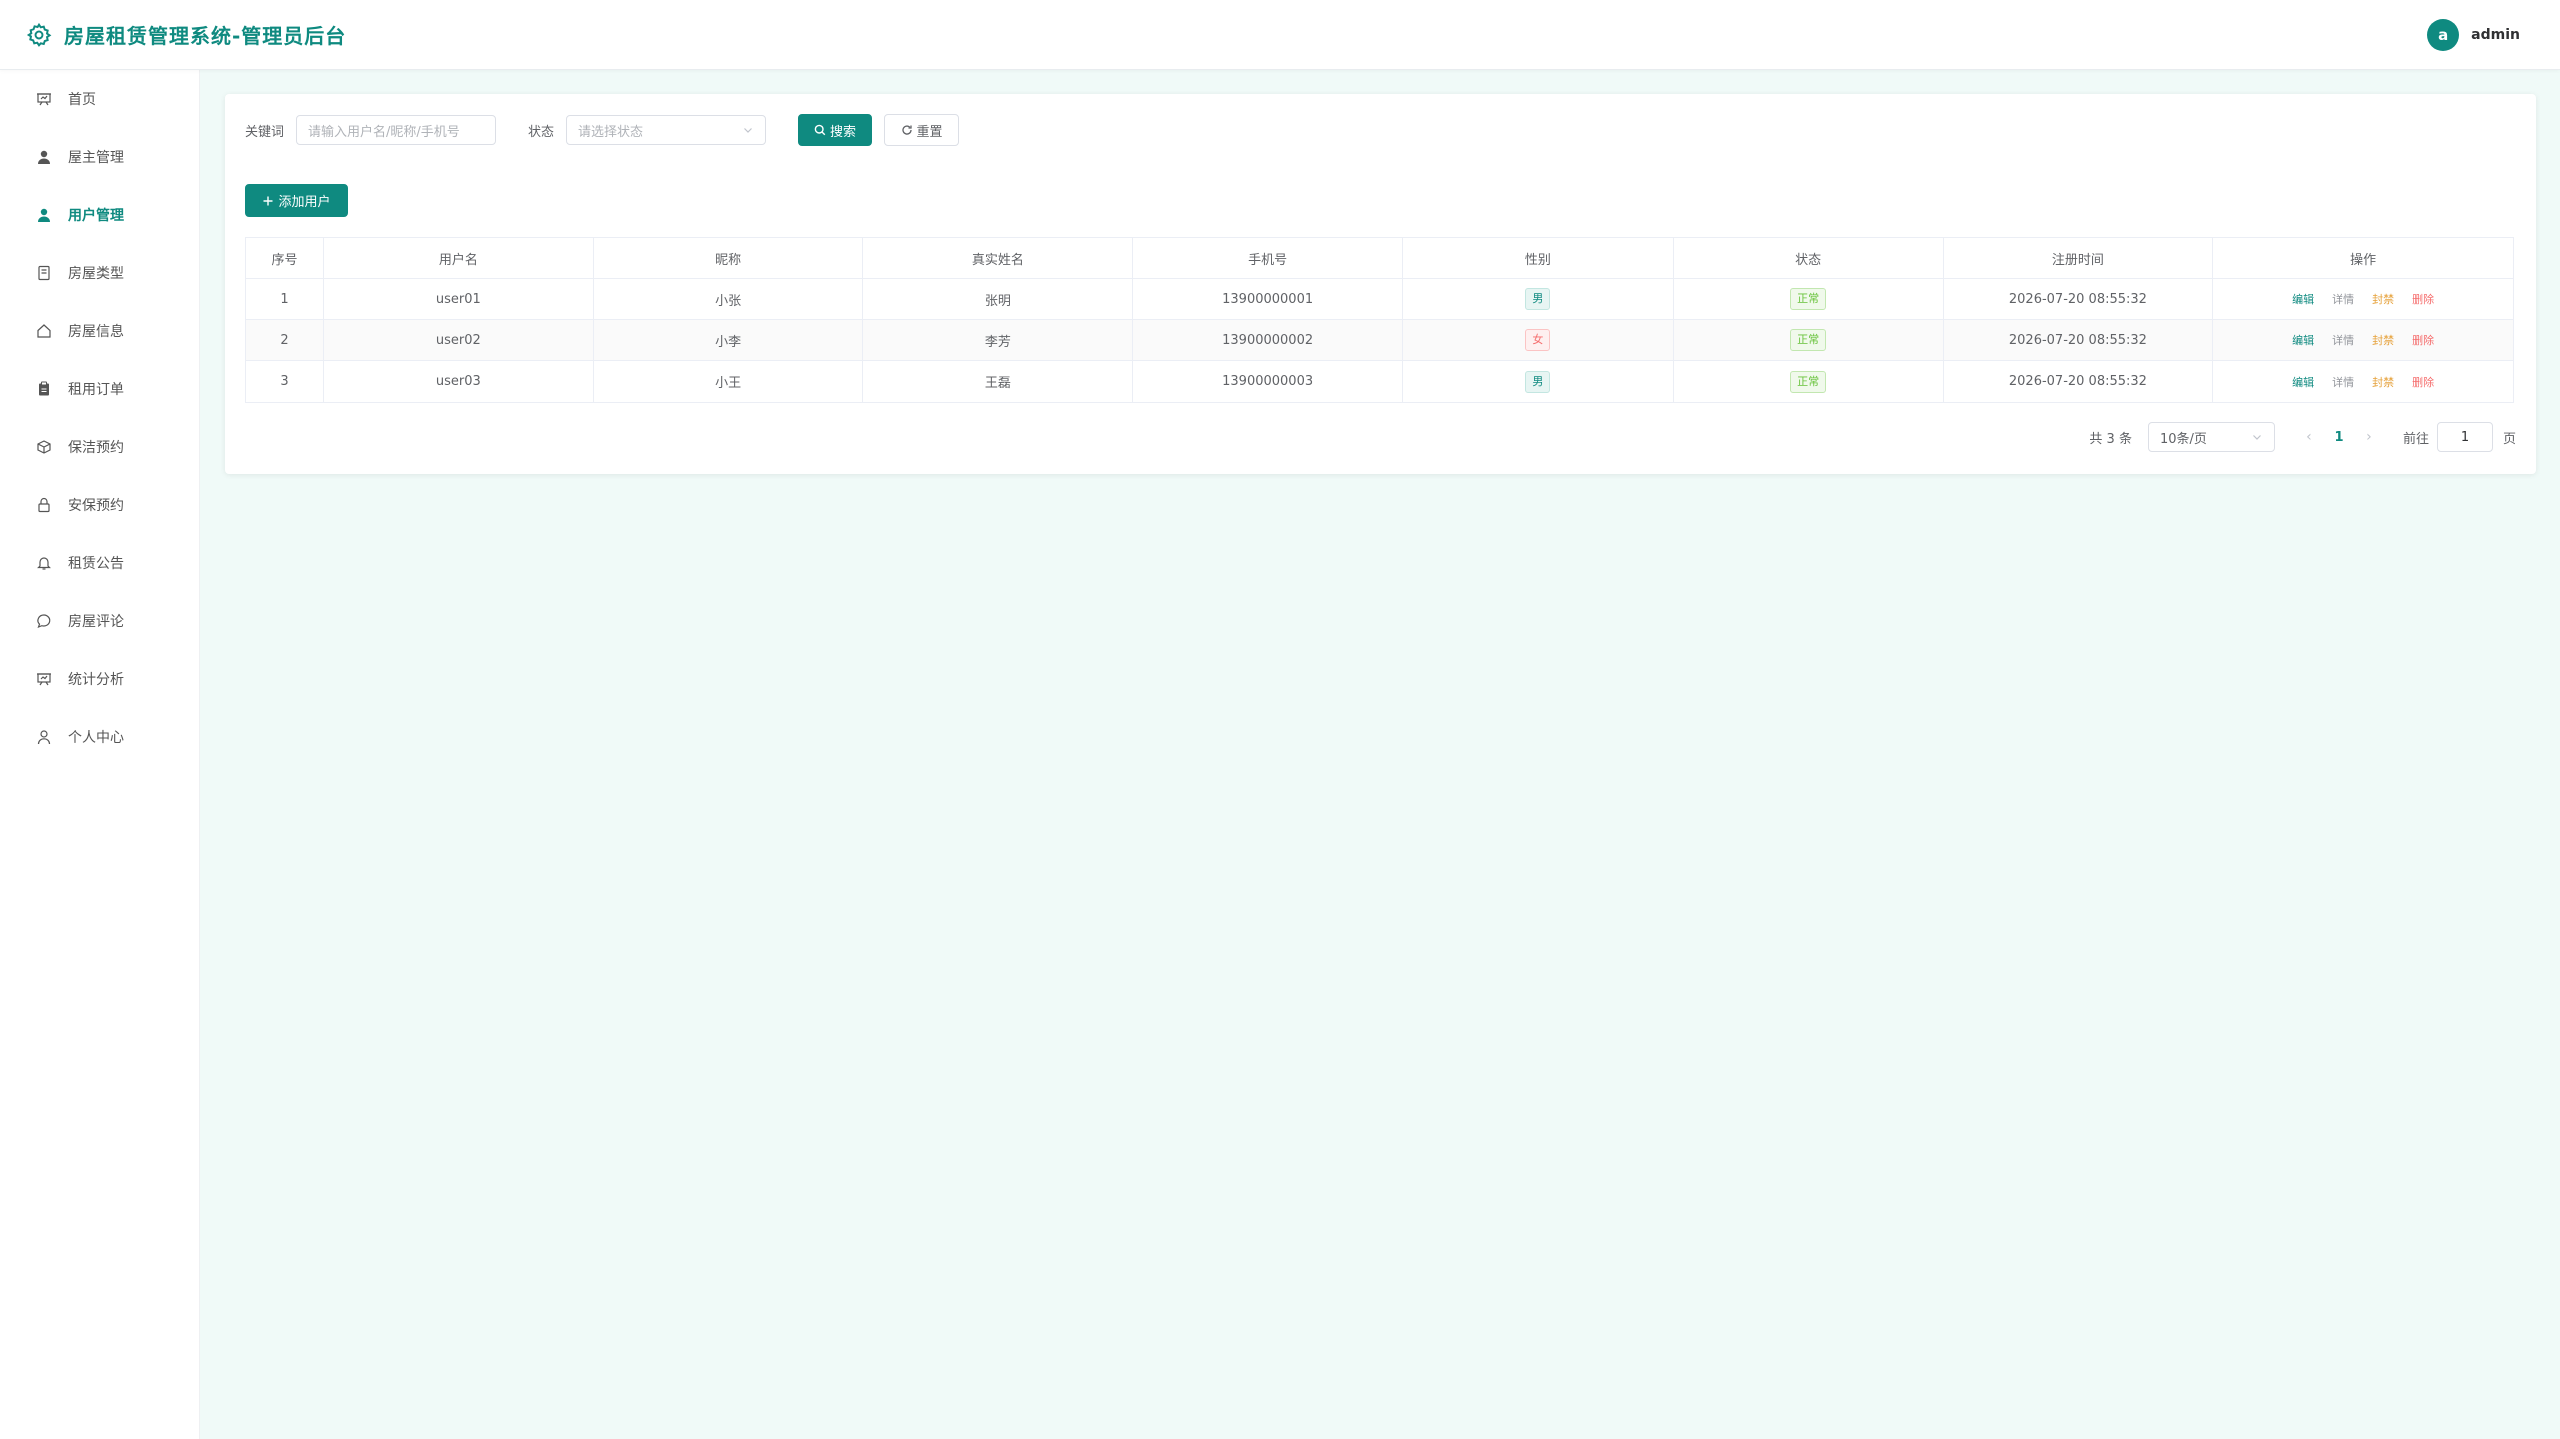 This screenshot has width=2560, height=1439. Describe the element at coordinates (96, 448) in the screenshot. I see `sidebar-item-label: 保洁预约` at that location.